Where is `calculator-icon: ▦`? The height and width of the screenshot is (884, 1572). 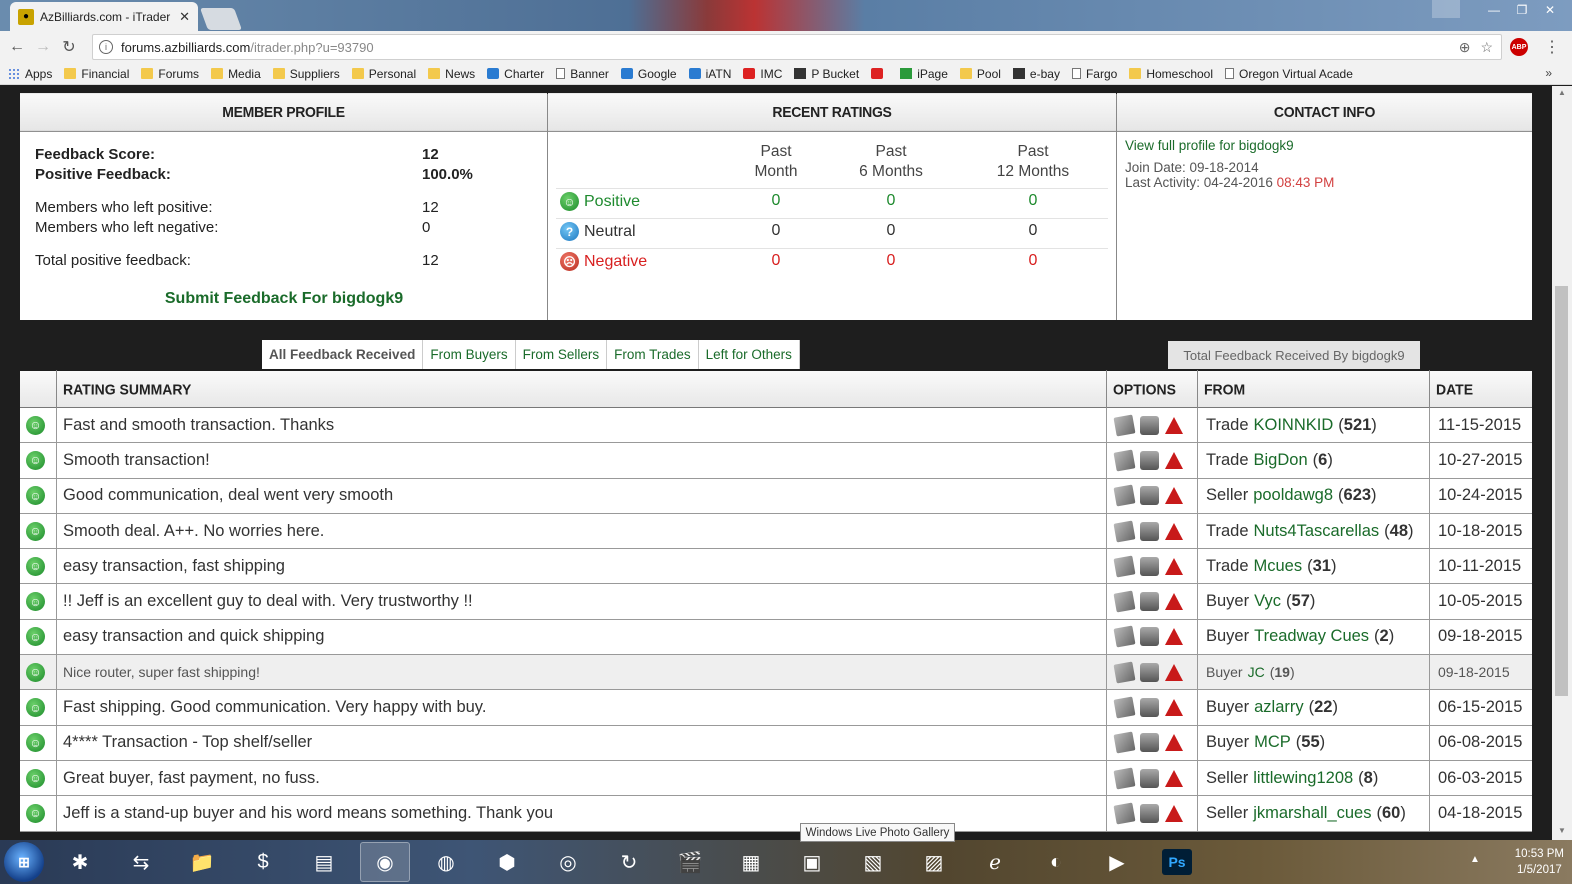
calculator-icon: ▦ is located at coordinates (751, 862).